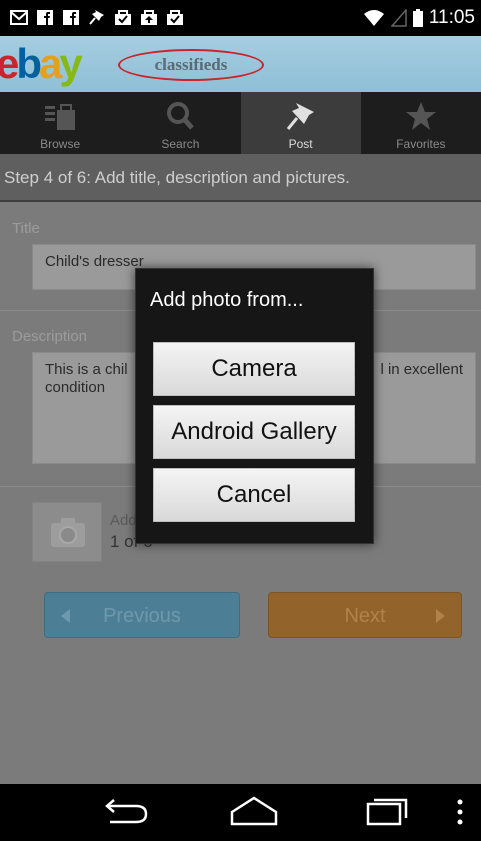  What do you see at coordinates (180, 144) in the screenshot?
I see `tab-label: Search` at bounding box center [180, 144].